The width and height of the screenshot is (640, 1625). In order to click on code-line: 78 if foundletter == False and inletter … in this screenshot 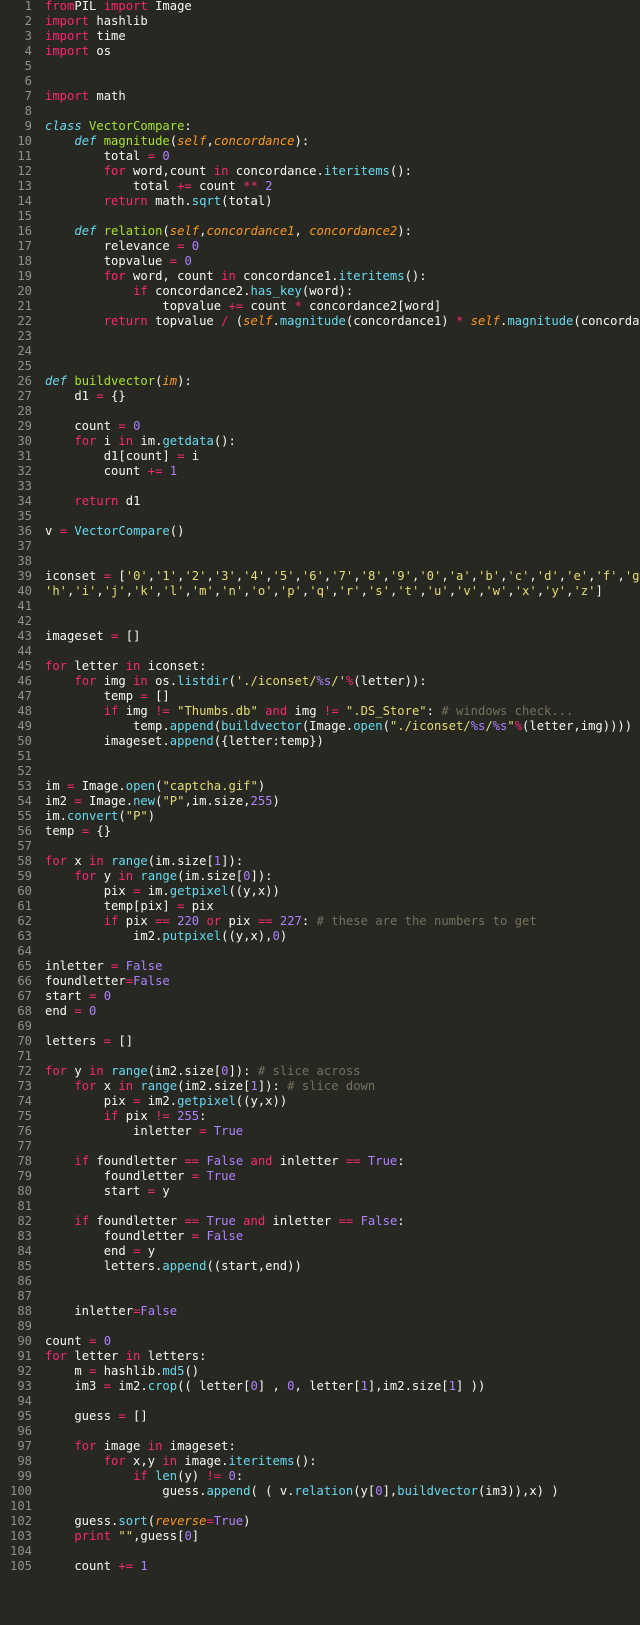, I will do `click(320, 1161)`.